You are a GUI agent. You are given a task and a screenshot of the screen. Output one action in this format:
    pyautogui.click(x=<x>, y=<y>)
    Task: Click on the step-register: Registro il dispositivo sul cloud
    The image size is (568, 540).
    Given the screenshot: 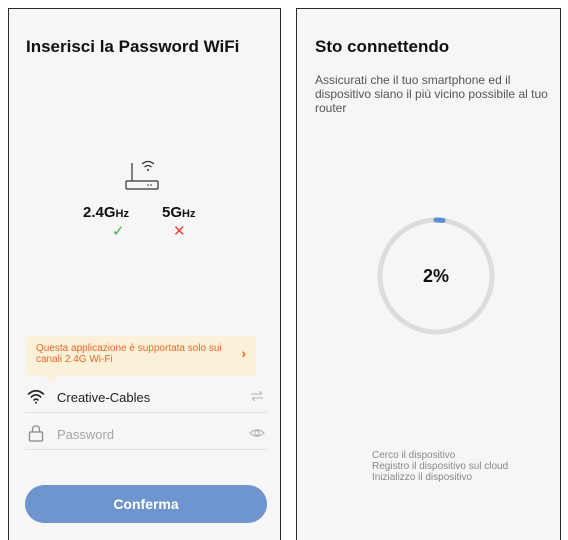 What is the action you would take?
    pyautogui.click(x=440, y=466)
    